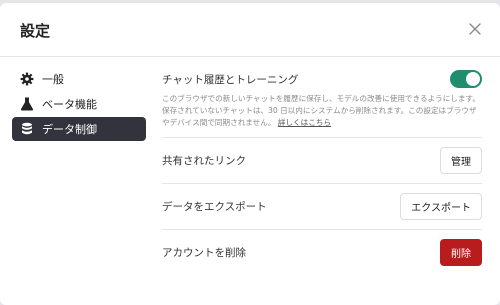 This screenshot has width=500, height=305. I want to click on database-icon, so click(27, 129).